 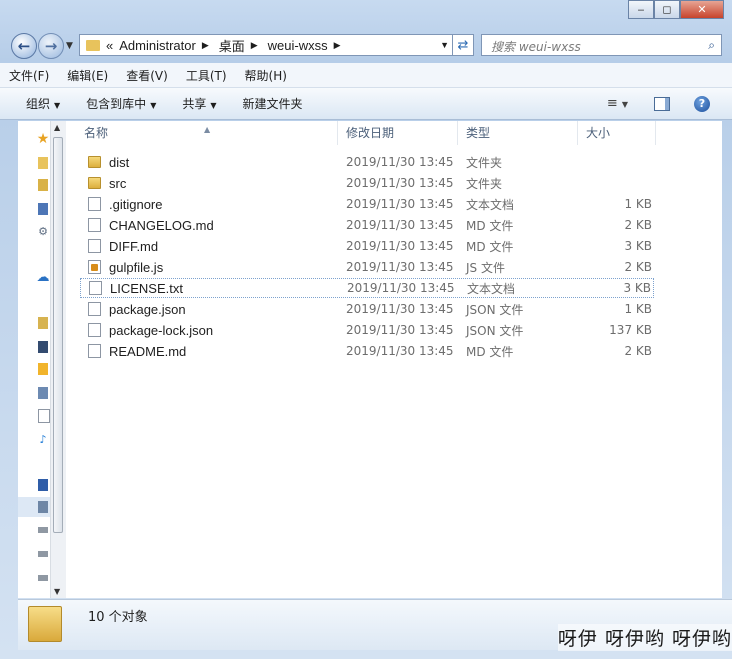 What do you see at coordinates (232, 45) in the screenshot?
I see `breadcrumb-desktop: 桌面` at bounding box center [232, 45].